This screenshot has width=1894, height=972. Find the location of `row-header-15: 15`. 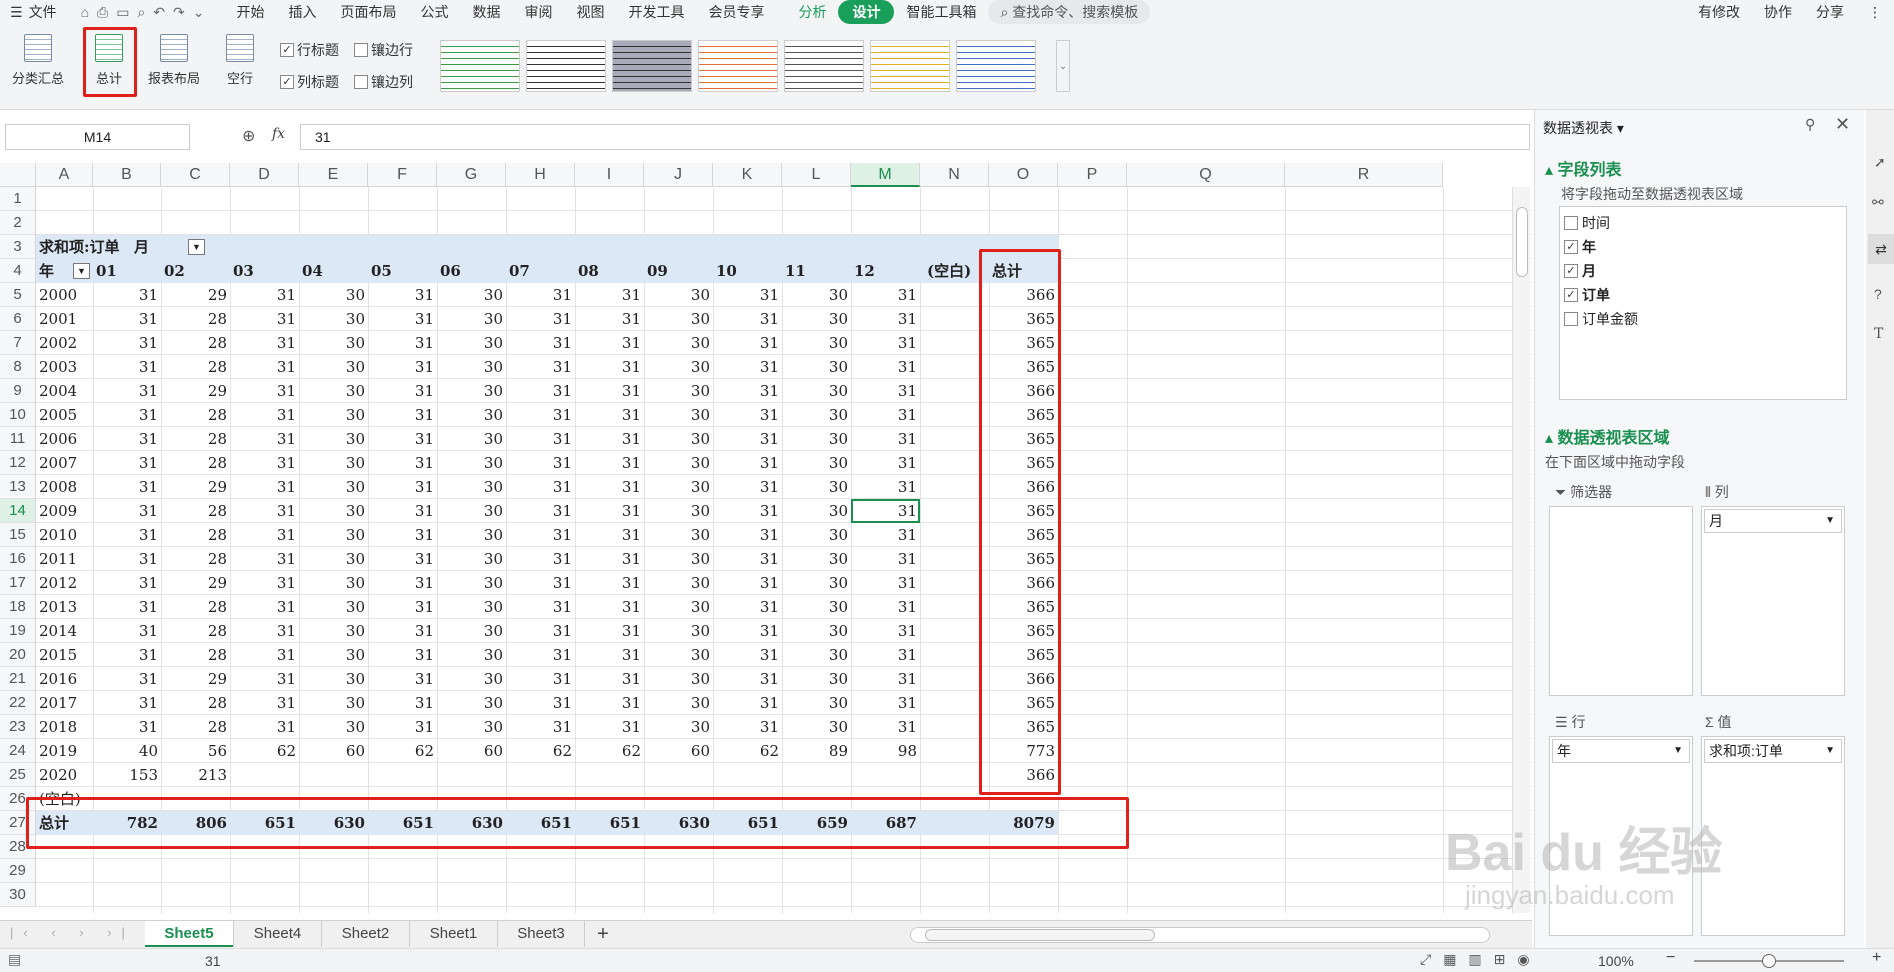

row-header-15: 15 is located at coordinates (18, 535).